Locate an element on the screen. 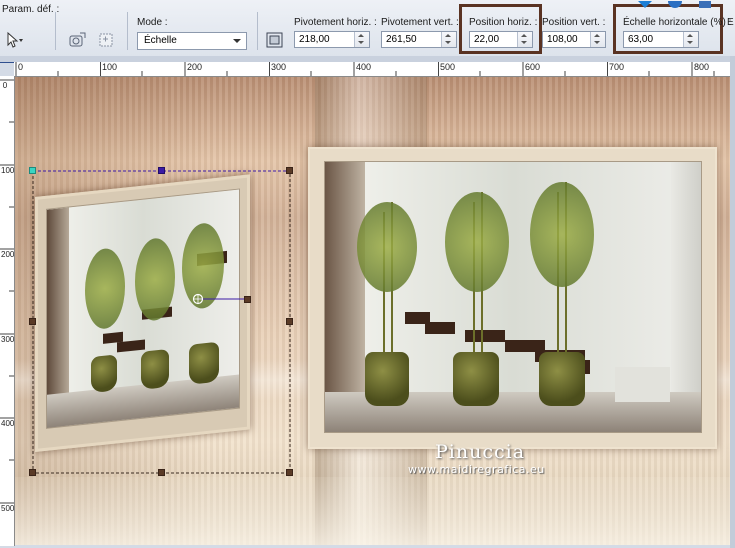 The height and width of the screenshot is (548, 735). cancel-icon is located at coordinates (675, 4).